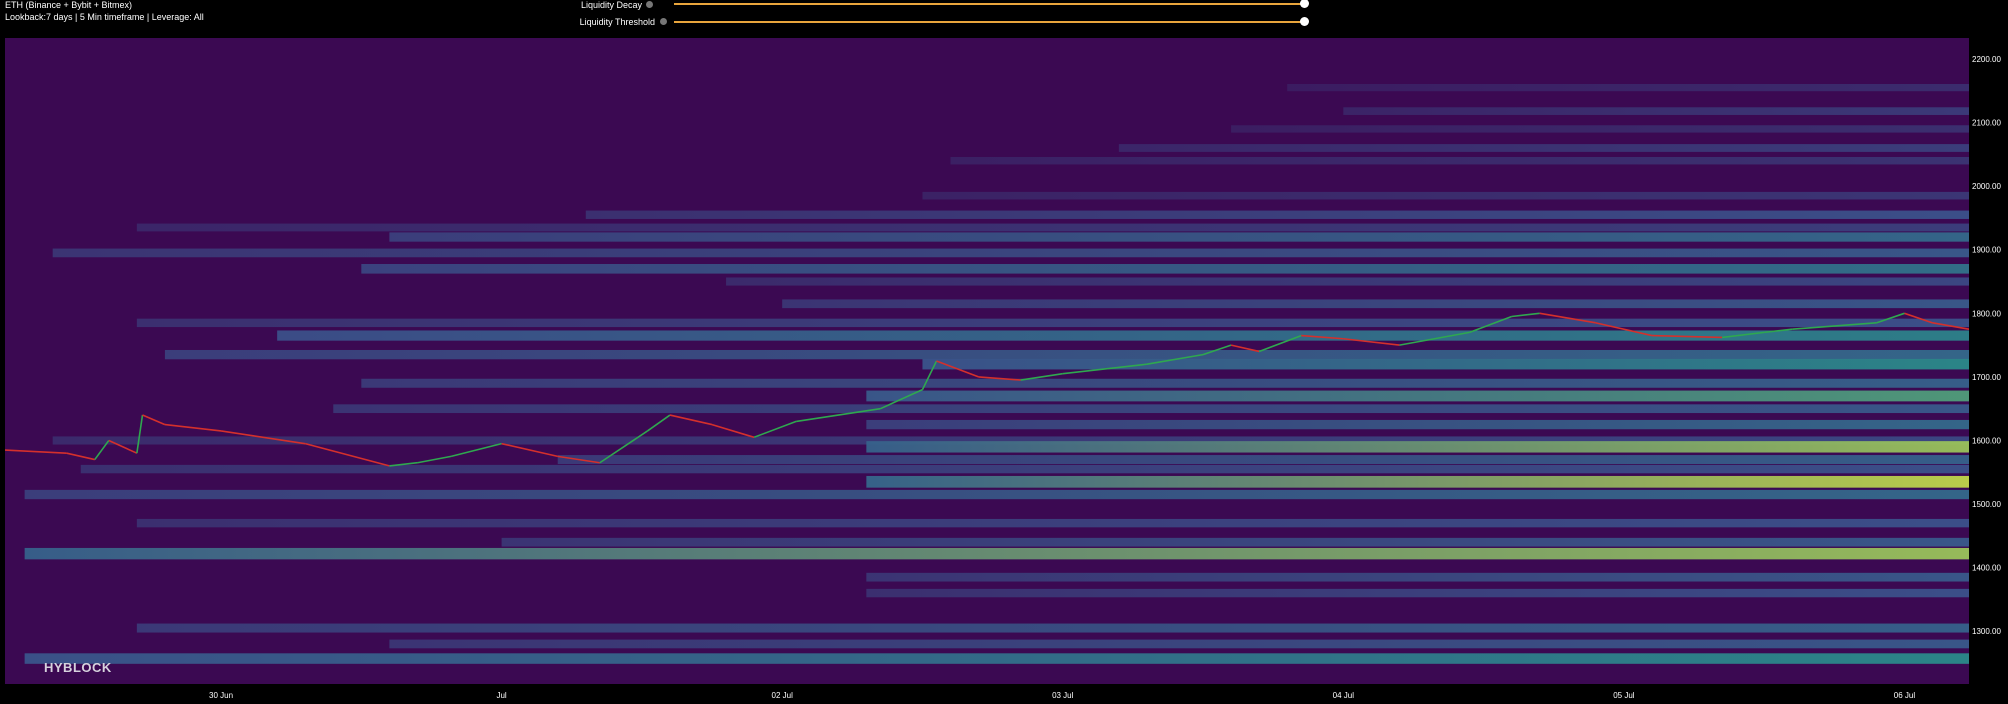 The image size is (2008, 704). I want to click on liquidity-threshold-slider-thumb, so click(1304, 21).